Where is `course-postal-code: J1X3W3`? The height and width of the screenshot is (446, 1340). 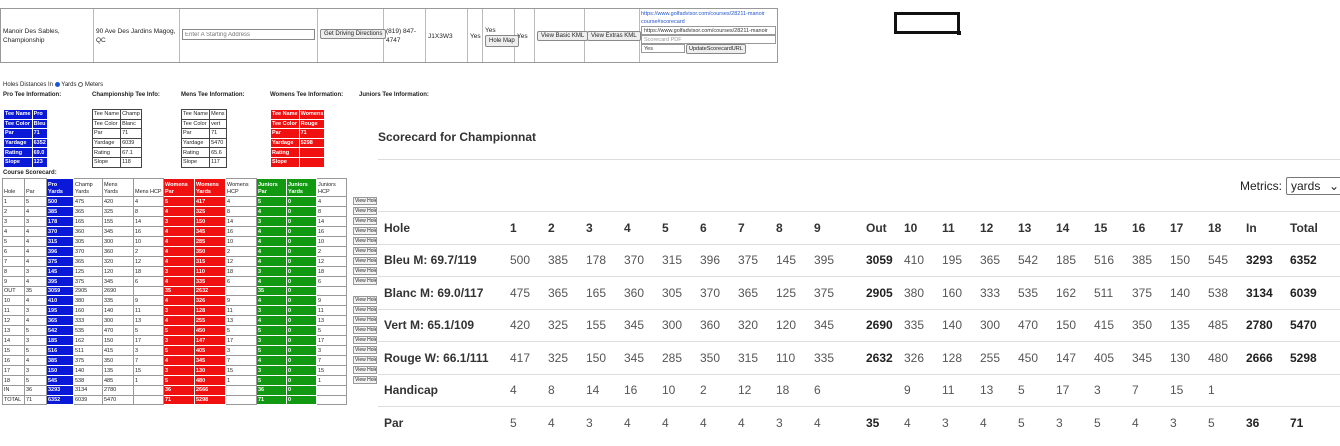
course-postal-code: J1X3W3 is located at coordinates (447, 35).